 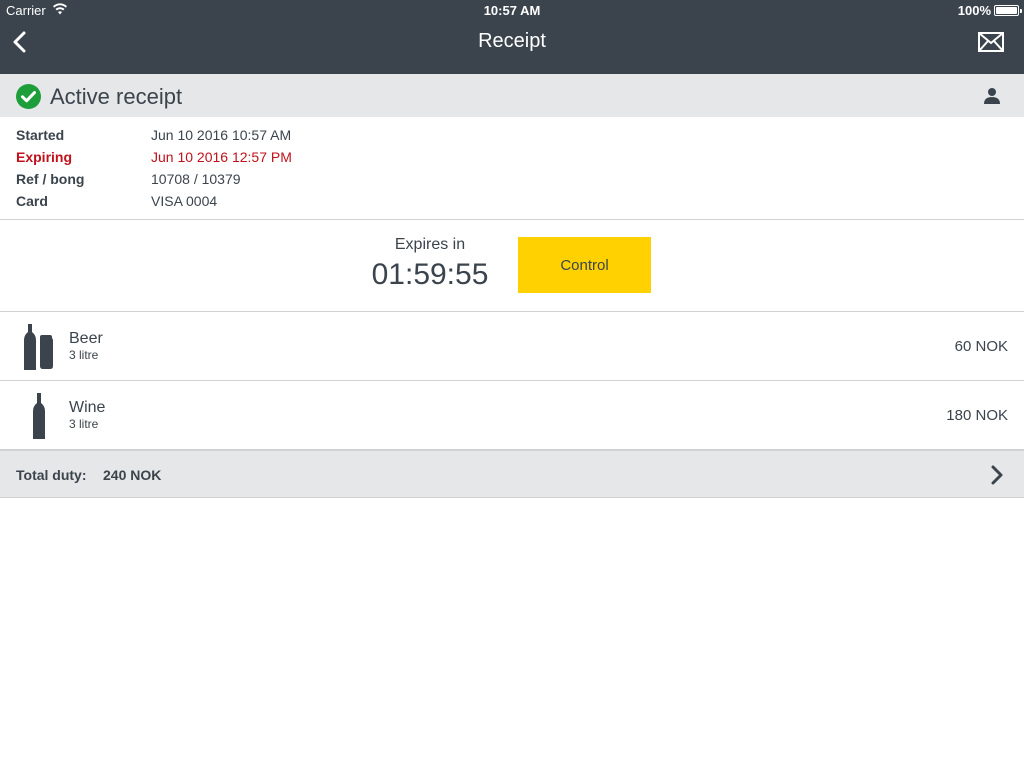 I want to click on top-bar: Carrier 10:57 AM 100% Receipt, so click(x=512, y=37).